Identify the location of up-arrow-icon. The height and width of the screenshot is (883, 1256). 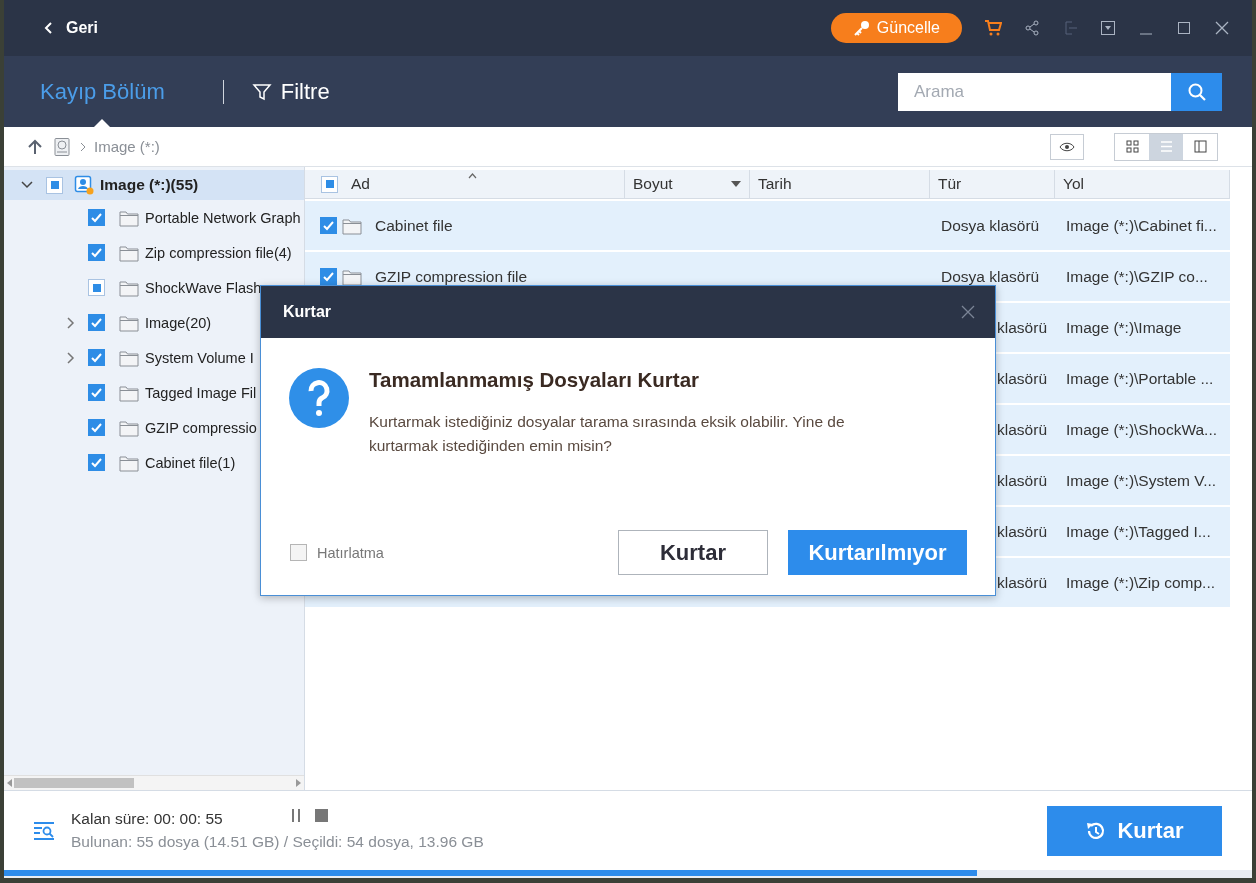
(35, 146).